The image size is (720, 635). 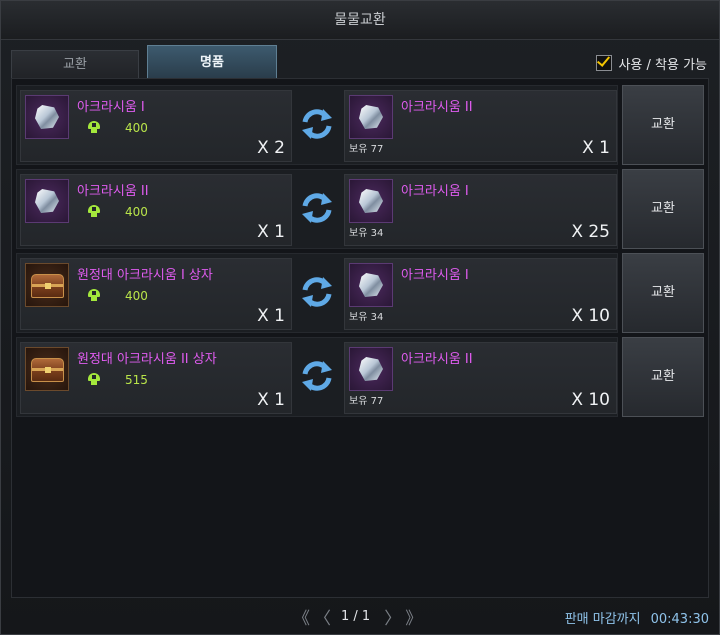 What do you see at coordinates (111, 107) in the screenshot?
I see `cost-item-name: 아크라시움 I` at bounding box center [111, 107].